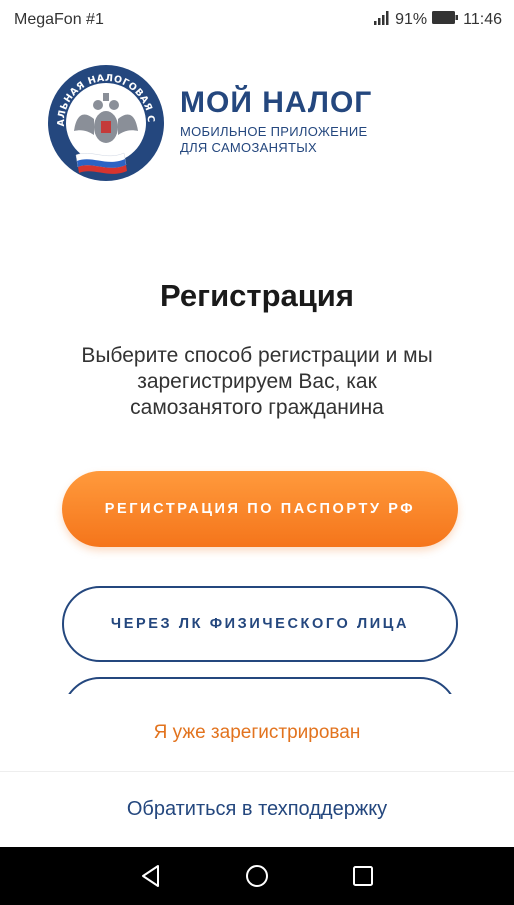 This screenshot has height=905, width=514. I want to click on signal-icon, so click(382, 20).